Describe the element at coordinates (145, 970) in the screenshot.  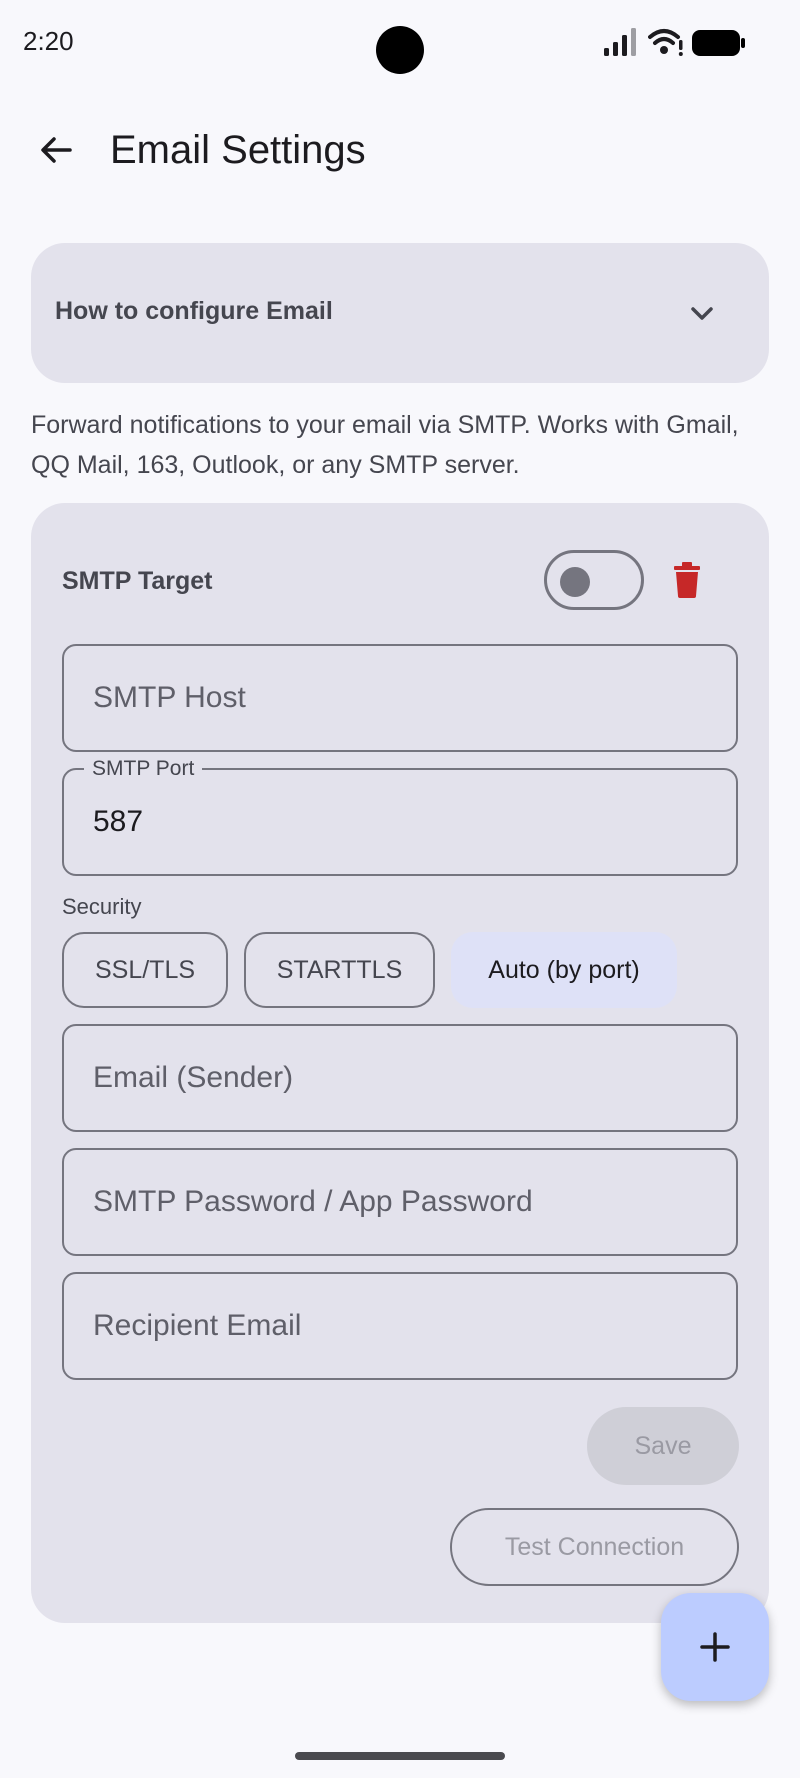
I see `security-chip-ssl-tls: SSL/TLS` at that location.